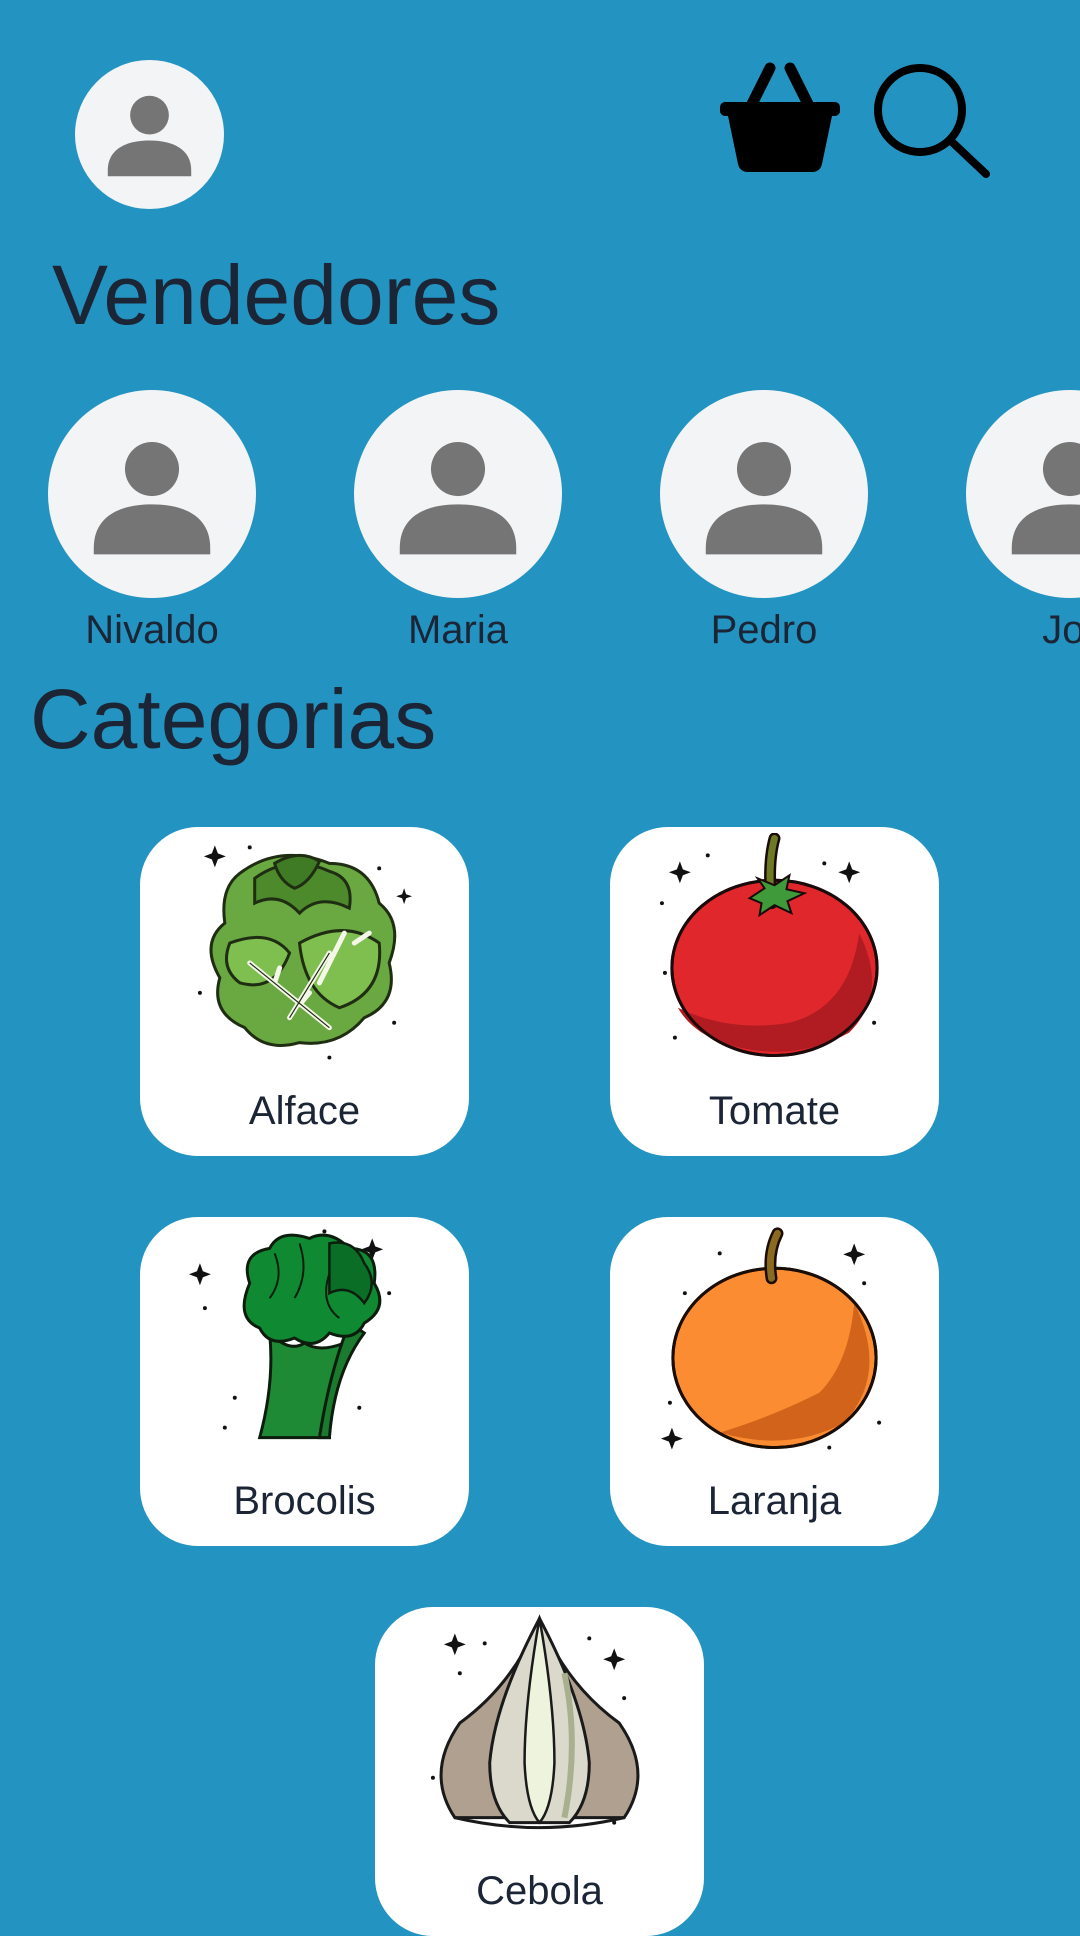 The height and width of the screenshot is (1936, 1080). Describe the element at coordinates (771, 1338) in the screenshot. I see `orange-icon` at that location.